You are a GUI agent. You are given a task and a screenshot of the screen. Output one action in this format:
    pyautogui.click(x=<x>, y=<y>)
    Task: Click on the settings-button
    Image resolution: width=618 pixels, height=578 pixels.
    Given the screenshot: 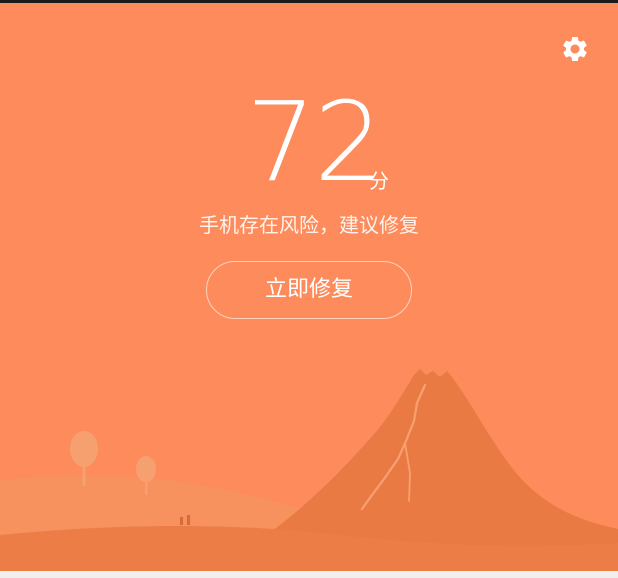 What is the action you would take?
    pyautogui.click(x=575, y=49)
    